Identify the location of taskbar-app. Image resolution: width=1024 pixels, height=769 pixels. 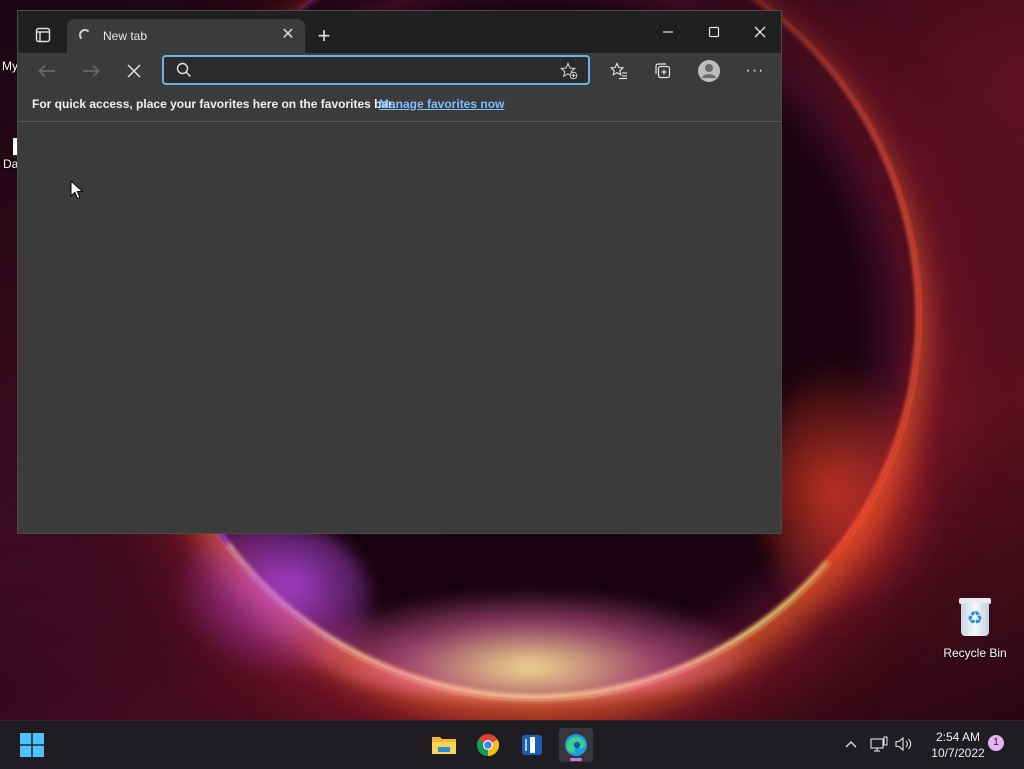
(532, 745).